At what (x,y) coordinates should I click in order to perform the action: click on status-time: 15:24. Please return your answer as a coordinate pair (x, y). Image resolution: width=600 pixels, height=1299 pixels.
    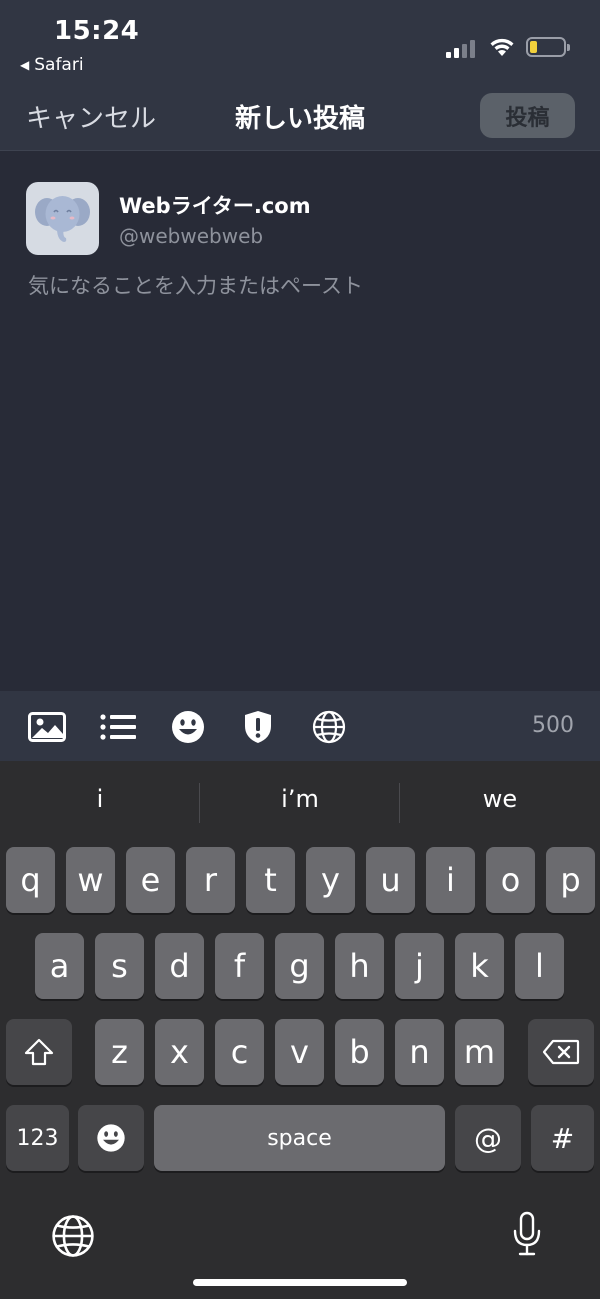
    Looking at the image, I should click on (97, 31).